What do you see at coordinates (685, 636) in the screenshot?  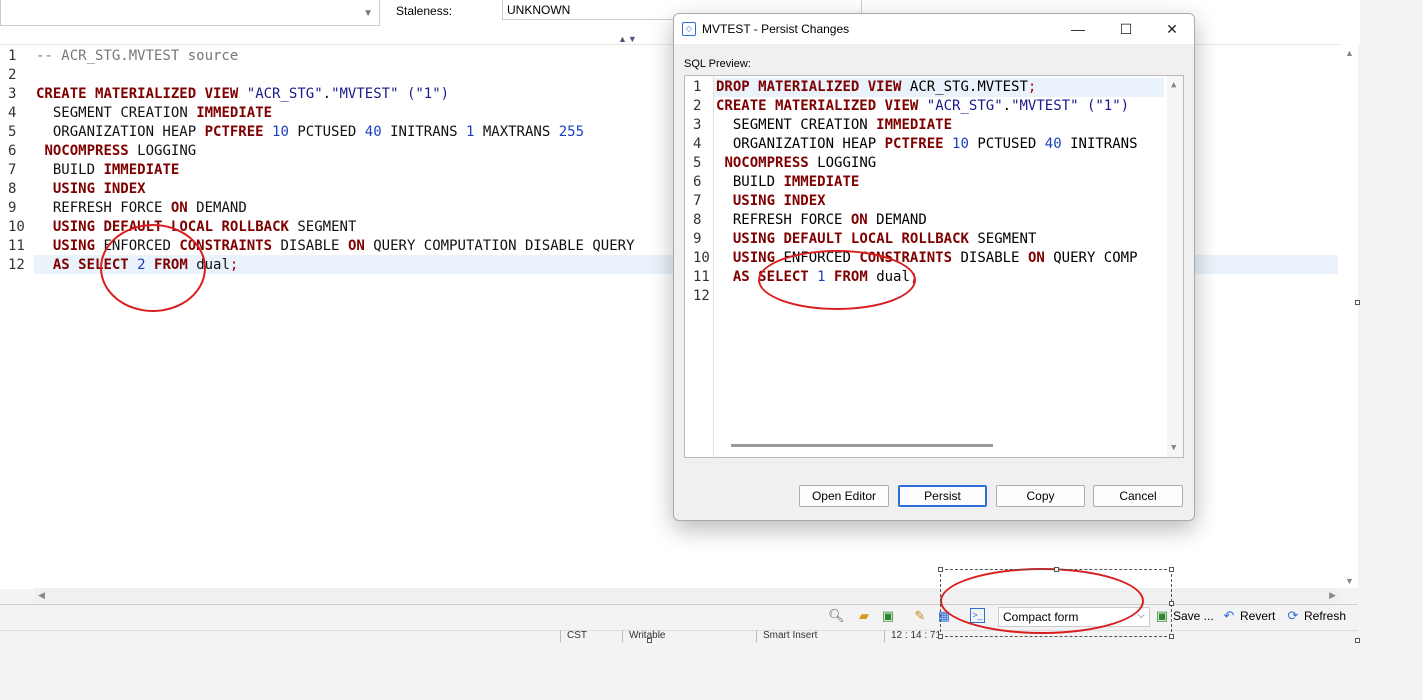 I see `status-mode: Writable` at bounding box center [685, 636].